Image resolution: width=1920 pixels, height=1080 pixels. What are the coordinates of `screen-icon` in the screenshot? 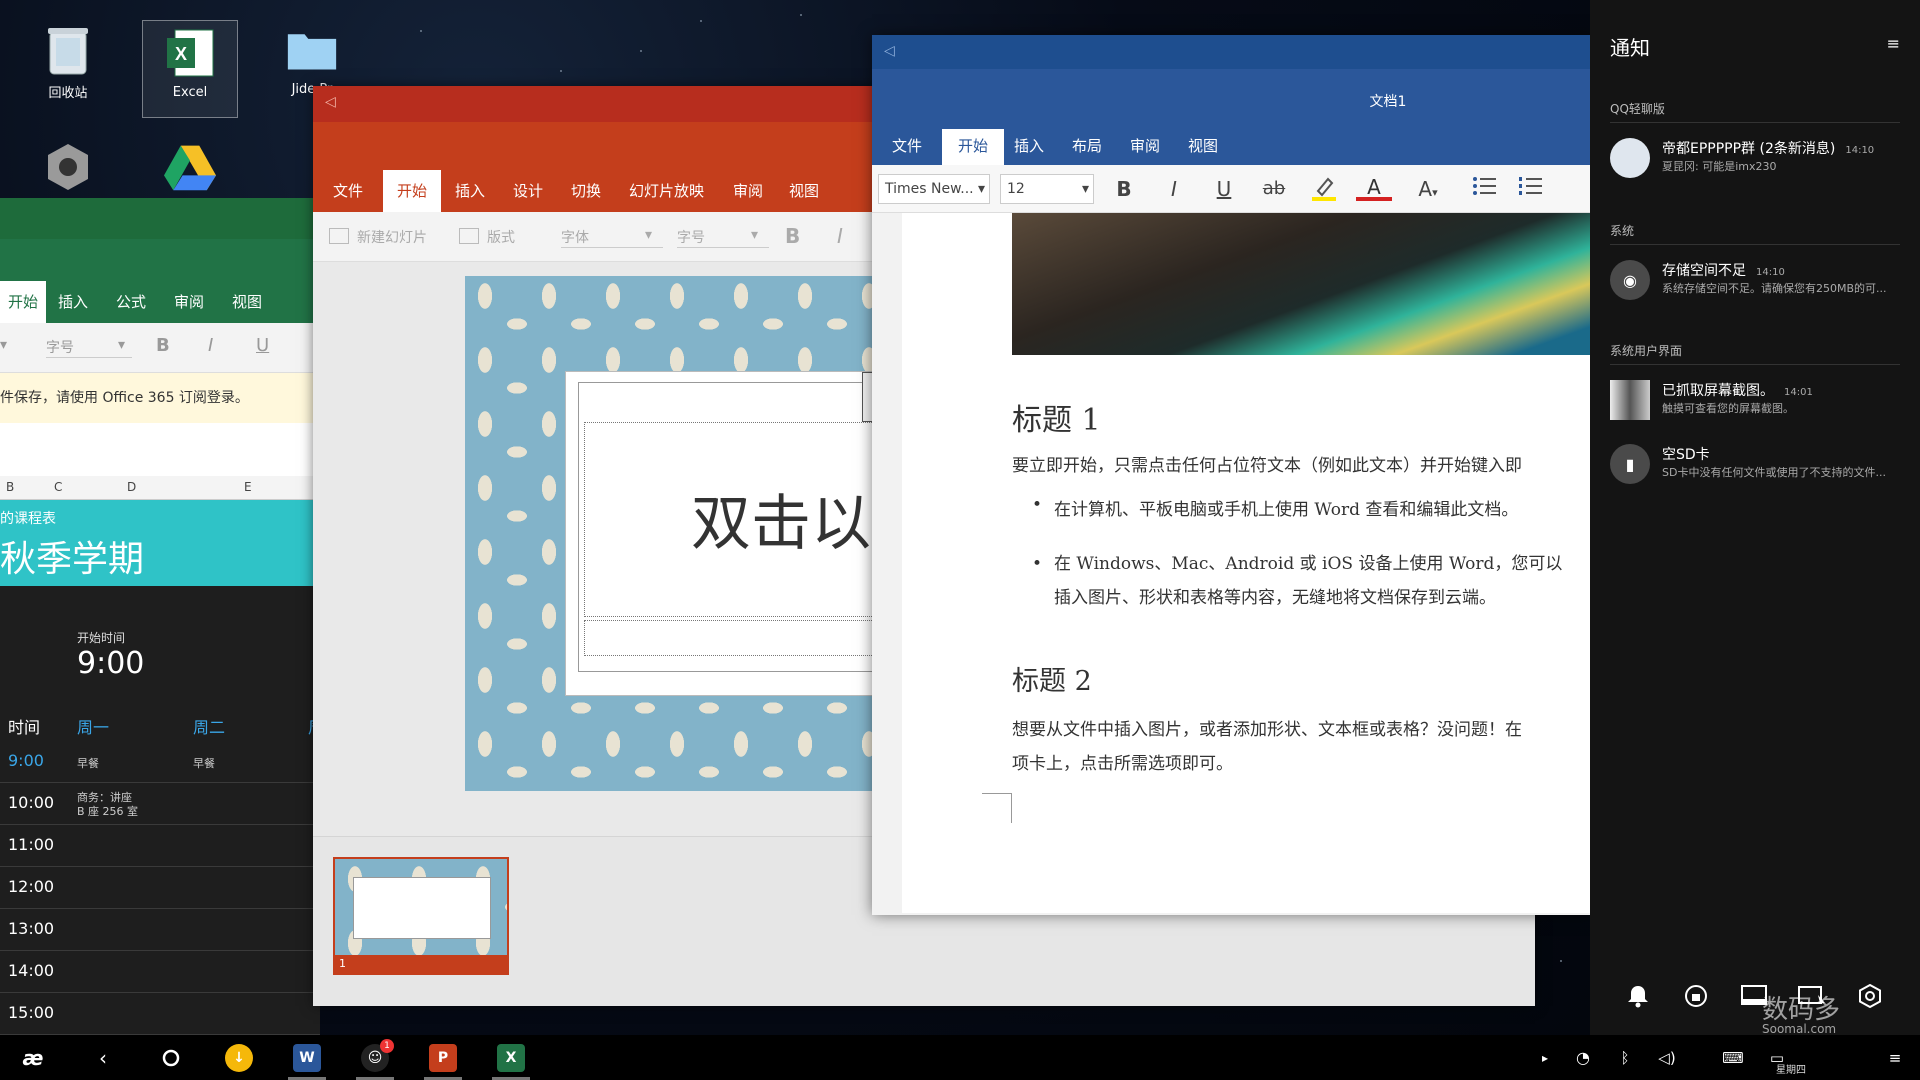 It's located at (1754, 996).